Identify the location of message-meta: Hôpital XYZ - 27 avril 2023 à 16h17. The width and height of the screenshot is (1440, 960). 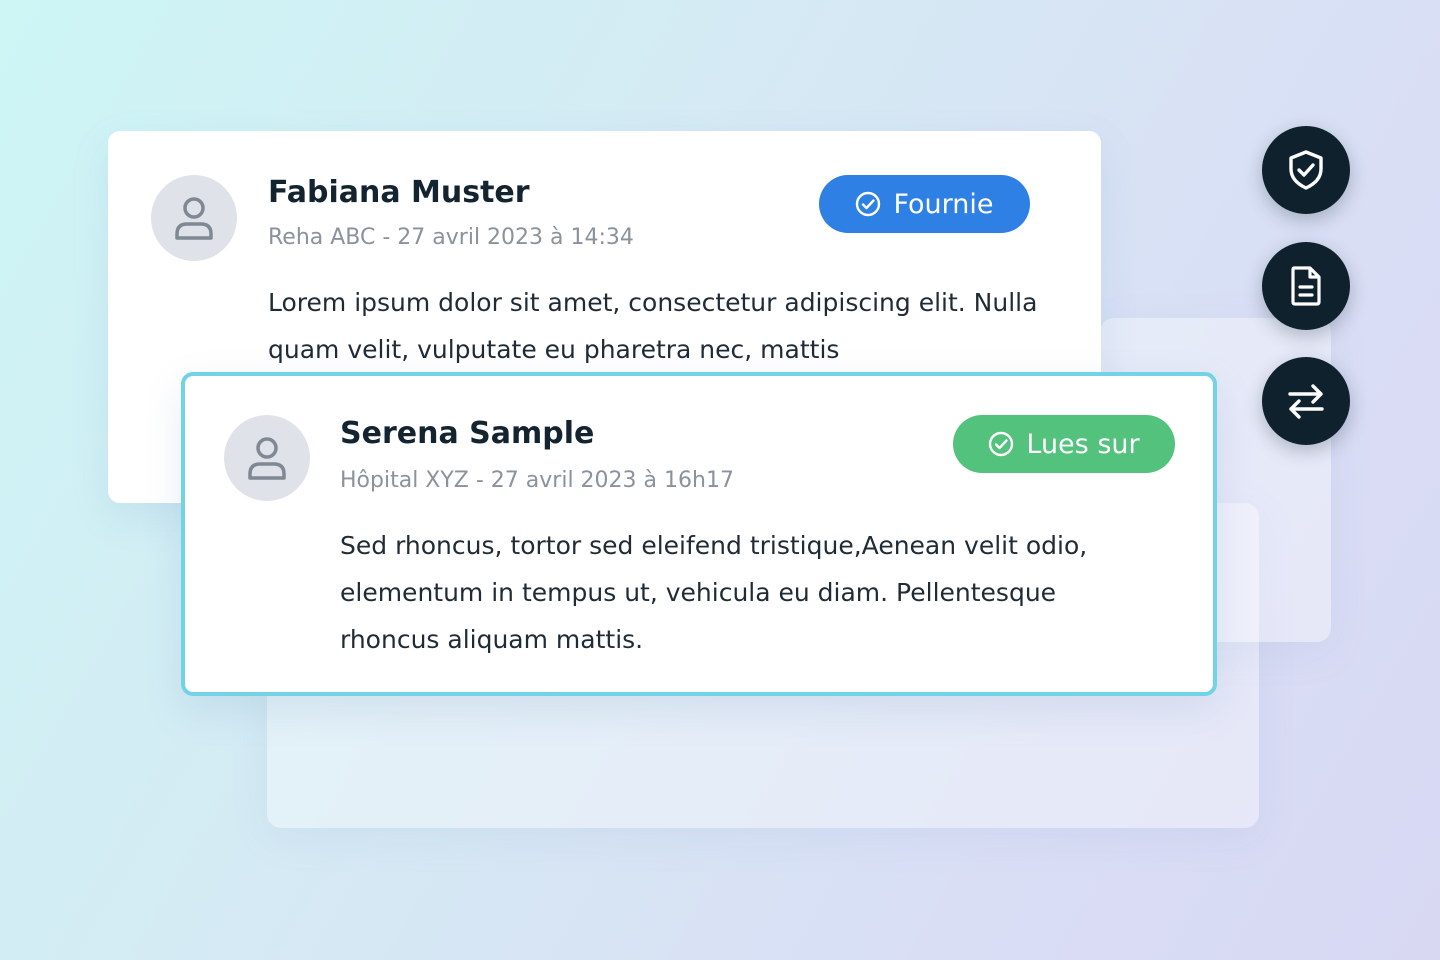
(537, 480).